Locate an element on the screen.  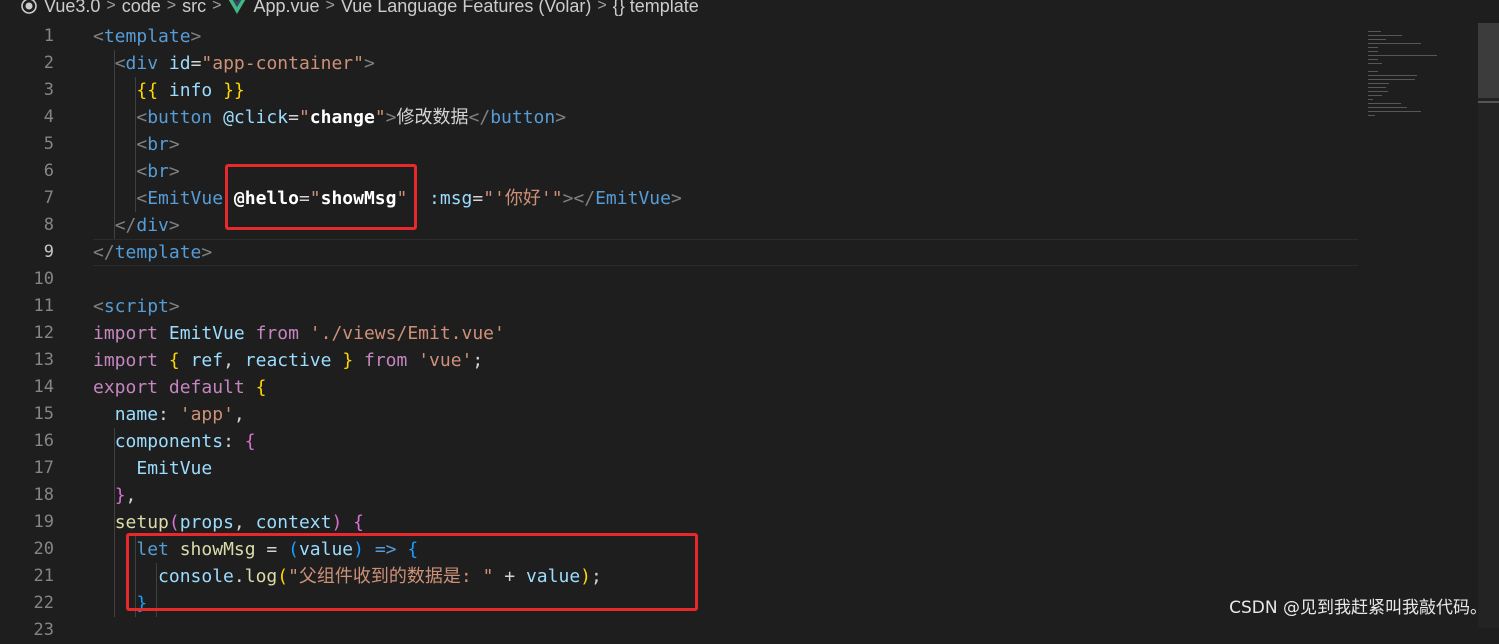
vertical-scrollbar is located at coordinates (1488, 325).